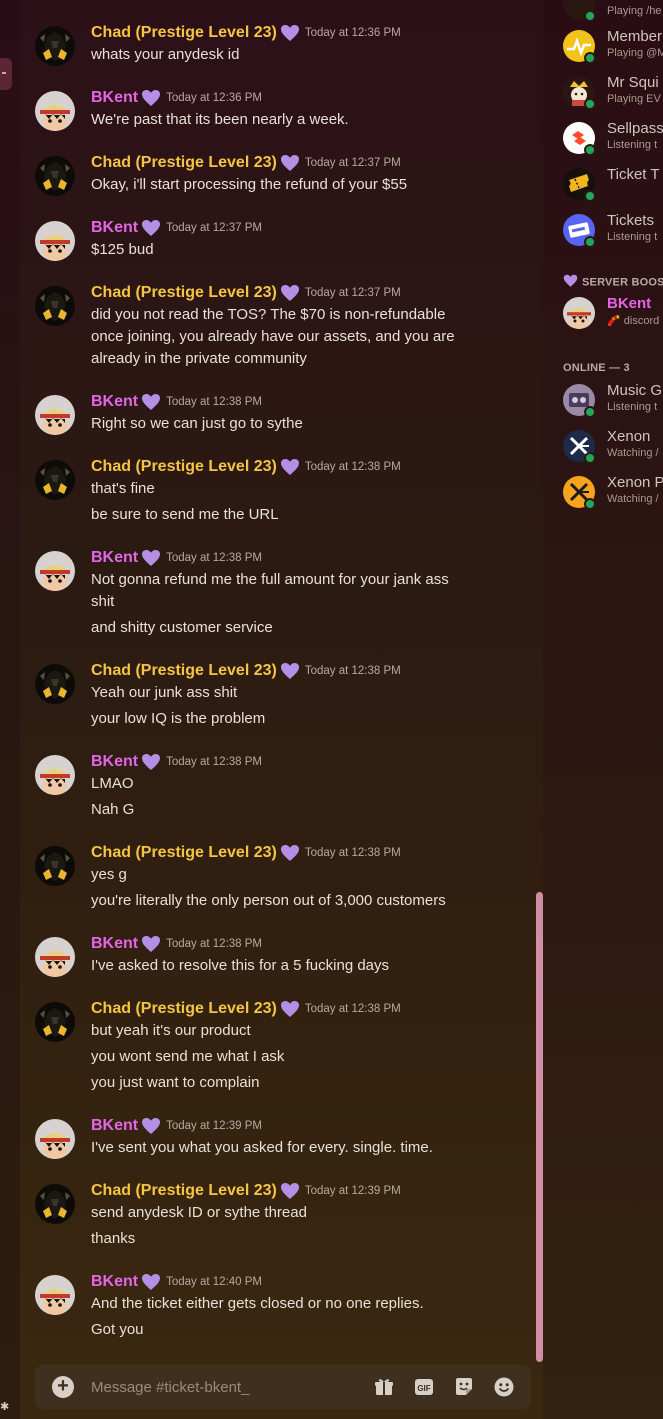 The height and width of the screenshot is (1419, 663). I want to click on member-name: Mr Squi, so click(633, 82).